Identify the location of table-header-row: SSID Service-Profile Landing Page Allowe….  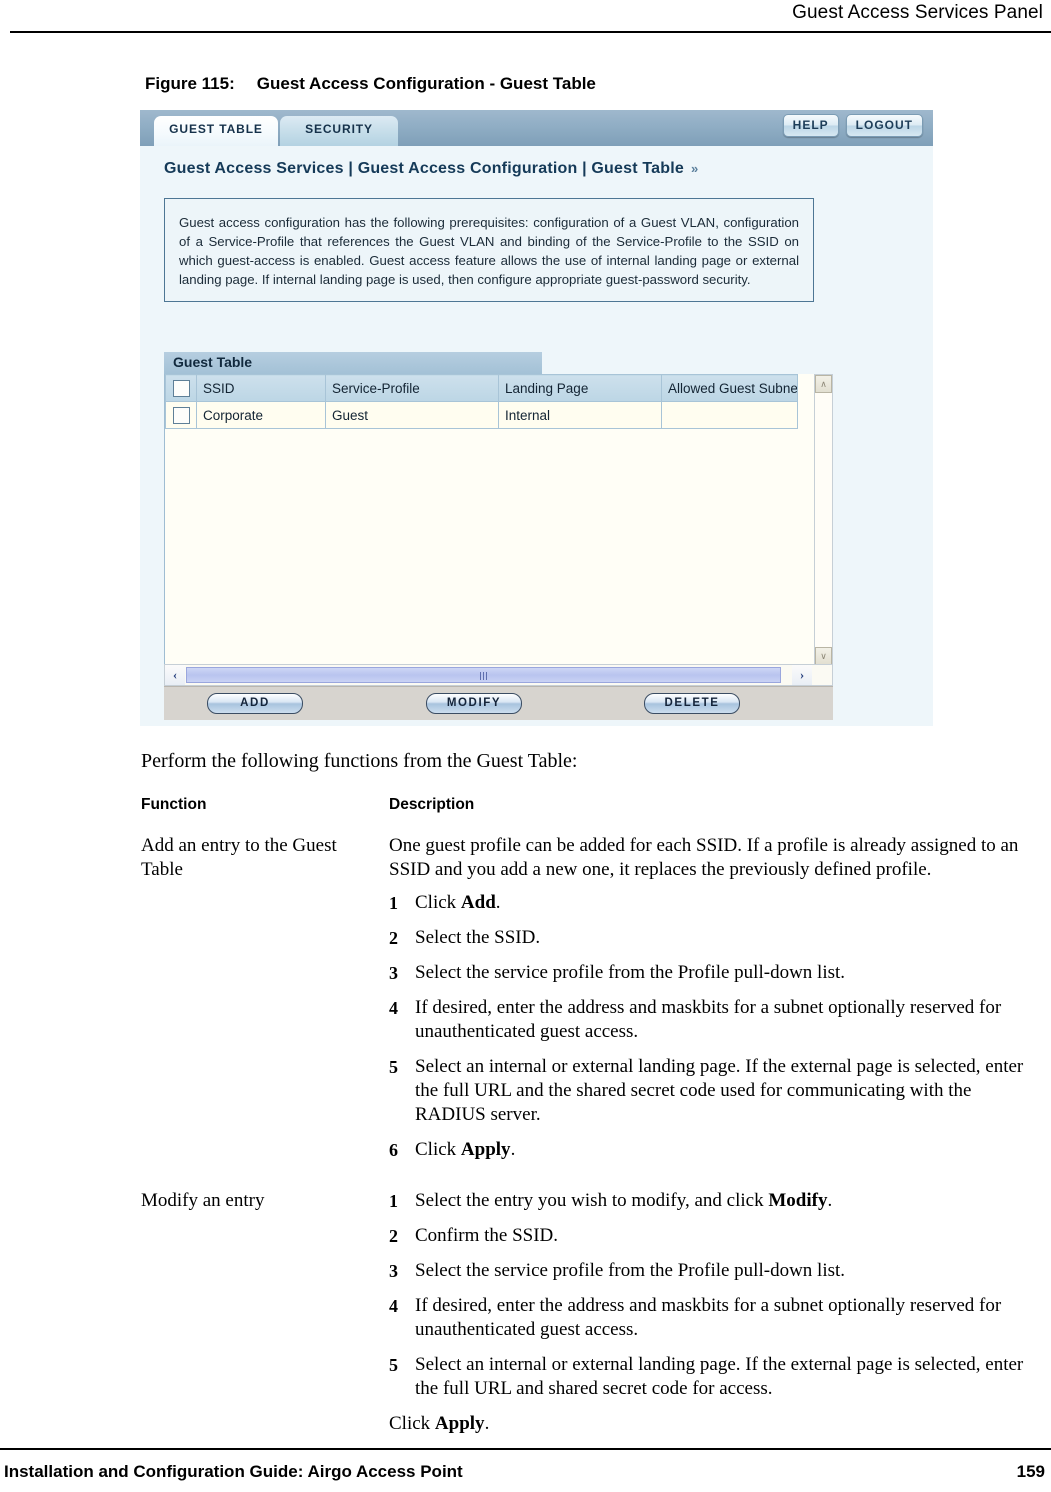
(481, 388).